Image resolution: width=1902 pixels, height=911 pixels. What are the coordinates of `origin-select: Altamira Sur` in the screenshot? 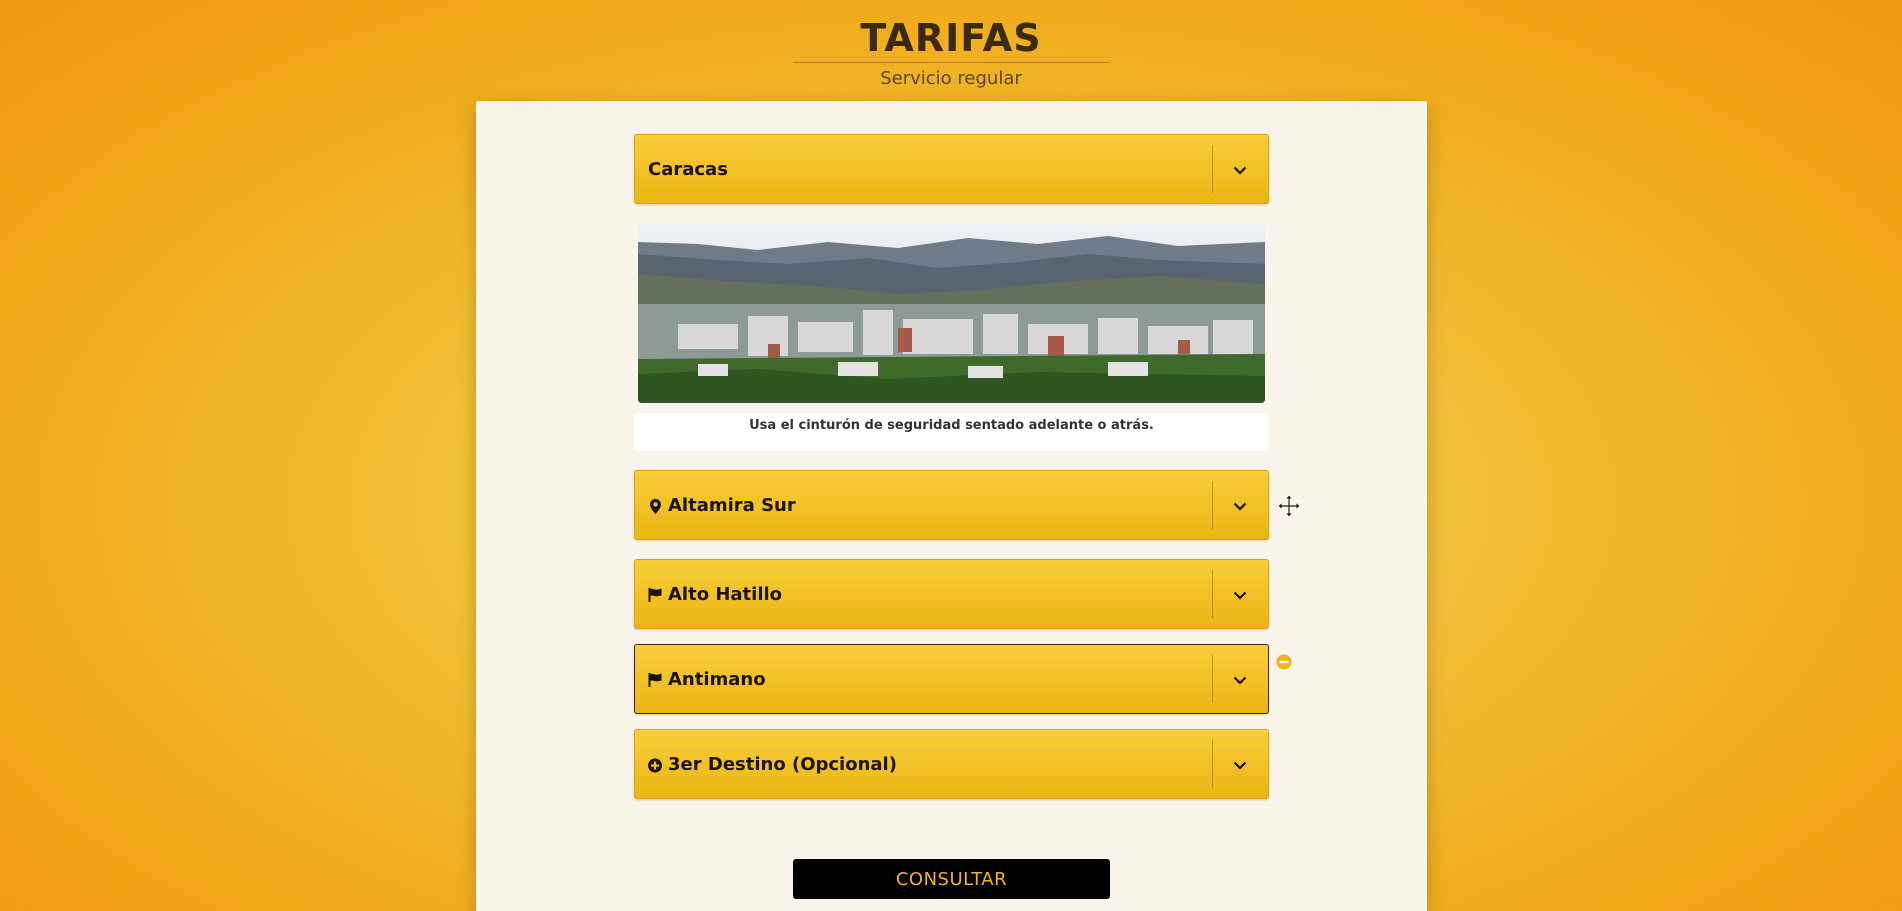 It's located at (951, 505).